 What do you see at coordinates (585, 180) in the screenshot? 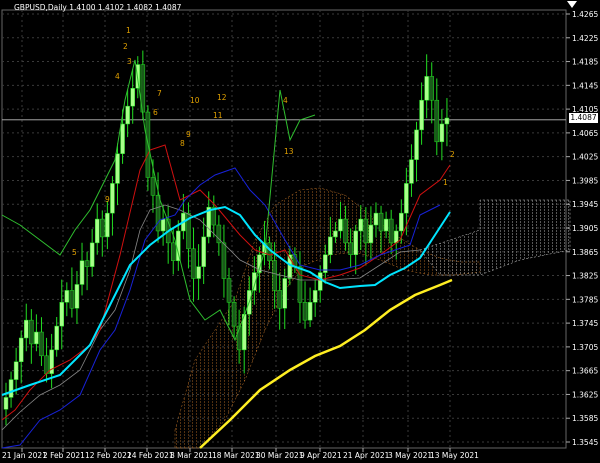
I see `y-tick-label: 1.3985` at bounding box center [585, 180].